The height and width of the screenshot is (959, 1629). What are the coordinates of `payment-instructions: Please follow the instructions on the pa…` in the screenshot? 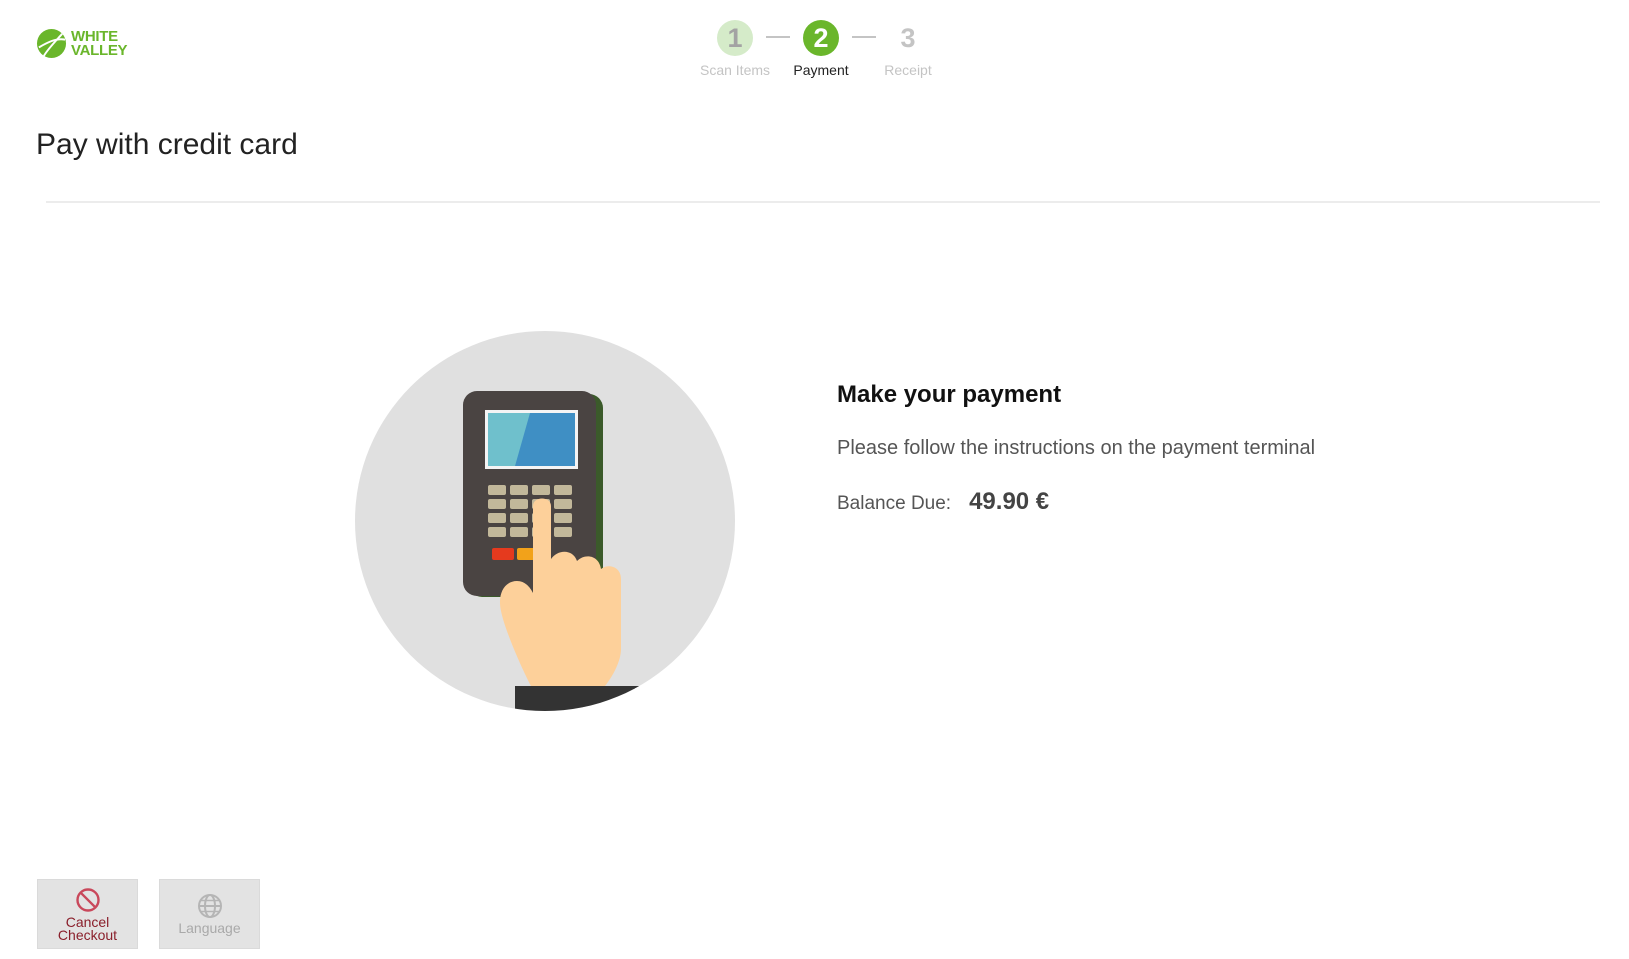 It's located at (1076, 448).